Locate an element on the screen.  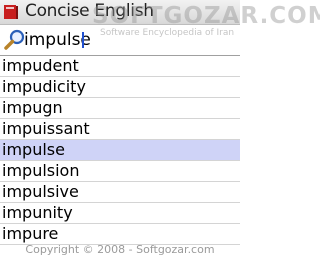
text-caret is located at coordinates (83, 40).